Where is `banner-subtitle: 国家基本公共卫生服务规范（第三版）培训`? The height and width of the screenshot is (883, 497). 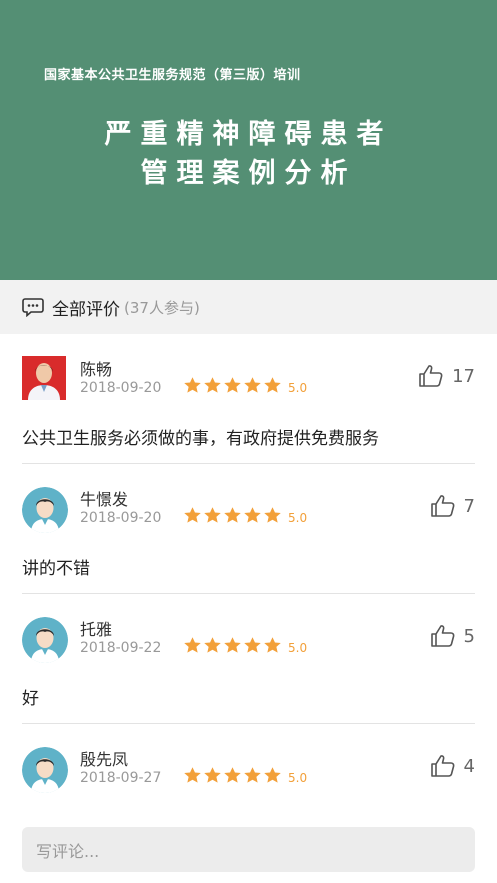
banner-subtitle: 国家基本公共卫生服务规范（第三版）培训 is located at coordinates (172, 75).